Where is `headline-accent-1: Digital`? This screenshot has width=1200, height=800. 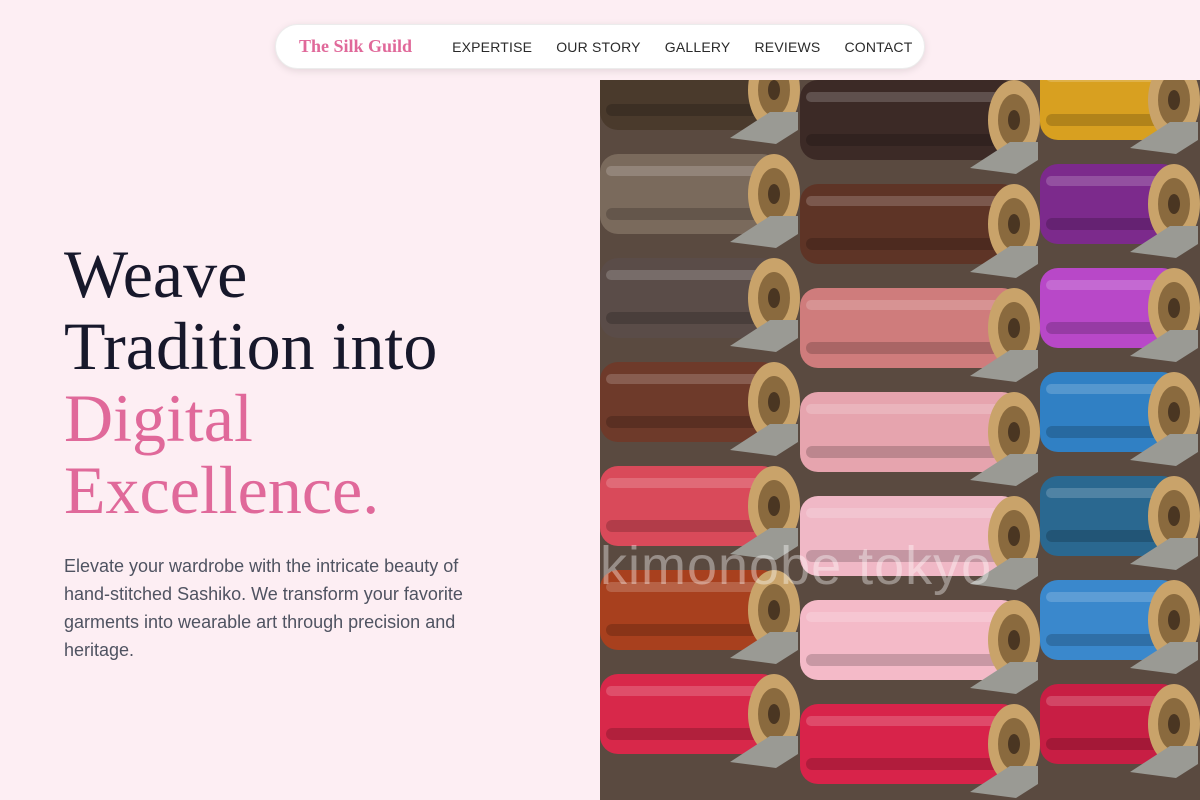
headline-accent-1: Digital is located at coordinates (158, 418).